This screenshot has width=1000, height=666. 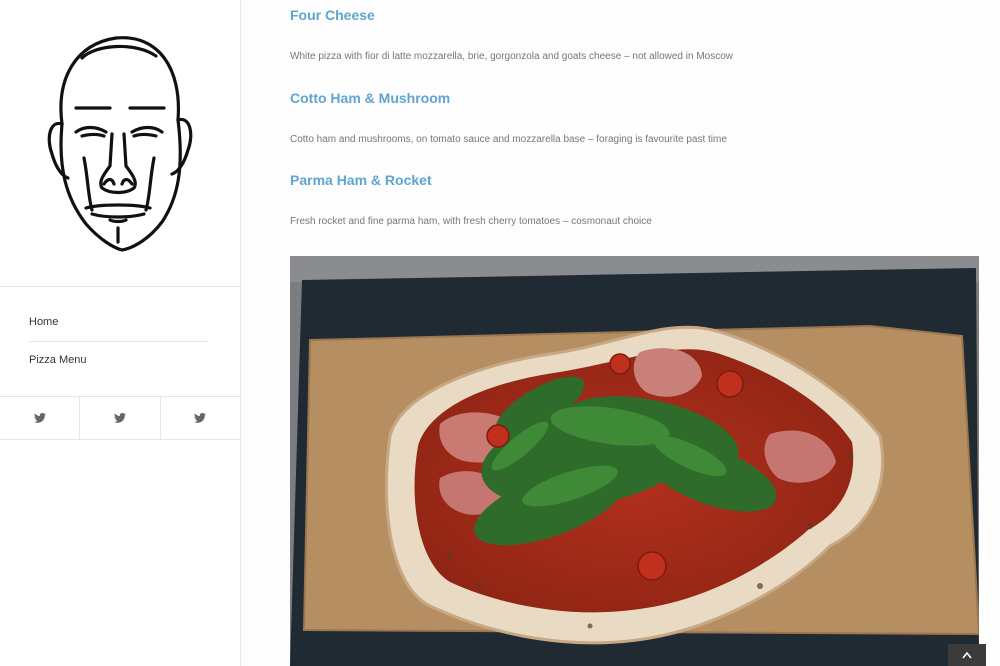 I want to click on social-links, so click(x=120, y=418).